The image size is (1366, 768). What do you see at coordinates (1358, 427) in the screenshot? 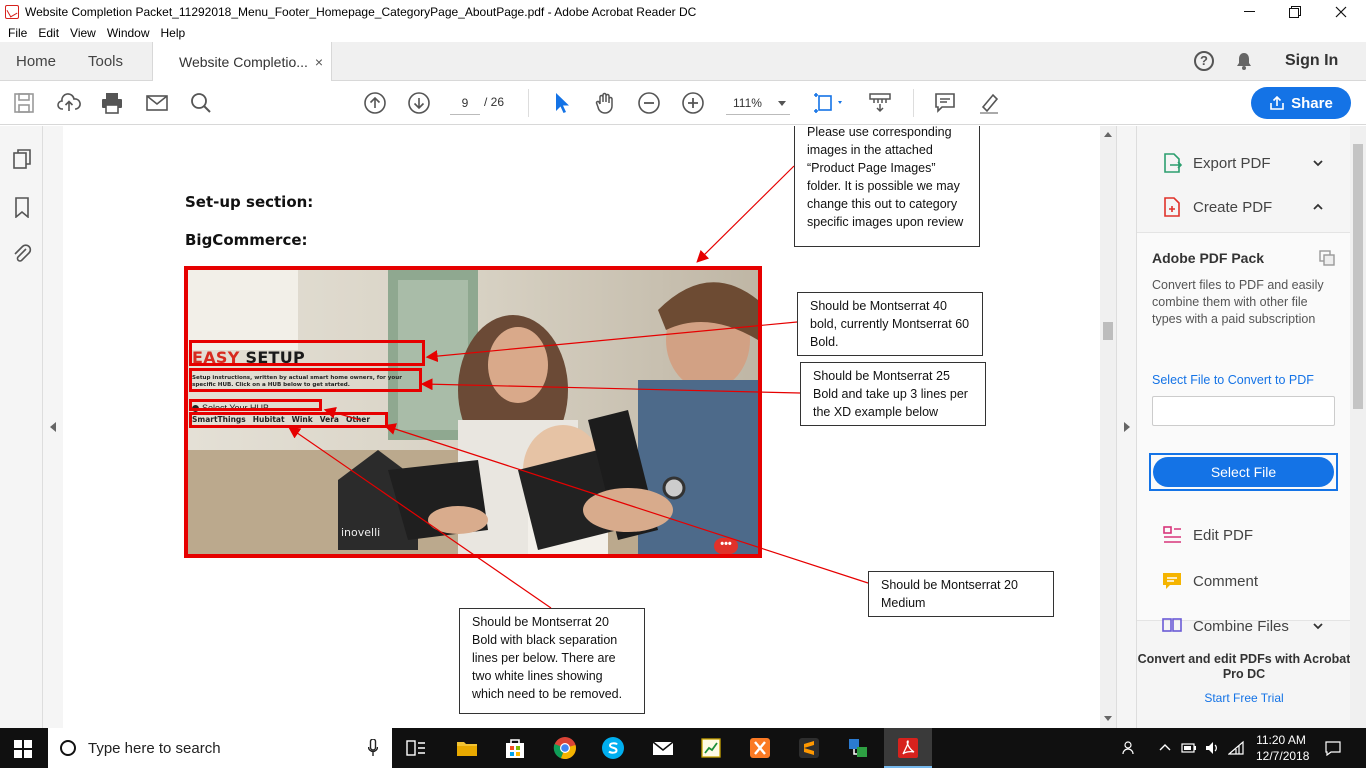
I see `tools-pane-scrollbar` at bounding box center [1358, 427].